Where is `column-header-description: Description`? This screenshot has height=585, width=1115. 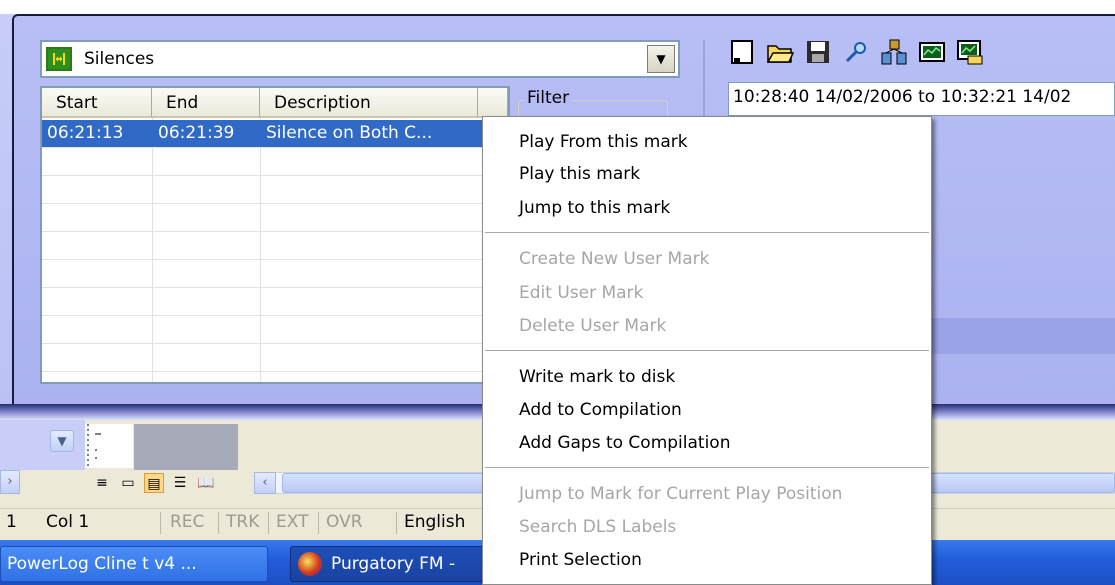
column-header-description: Description is located at coordinates (369, 103).